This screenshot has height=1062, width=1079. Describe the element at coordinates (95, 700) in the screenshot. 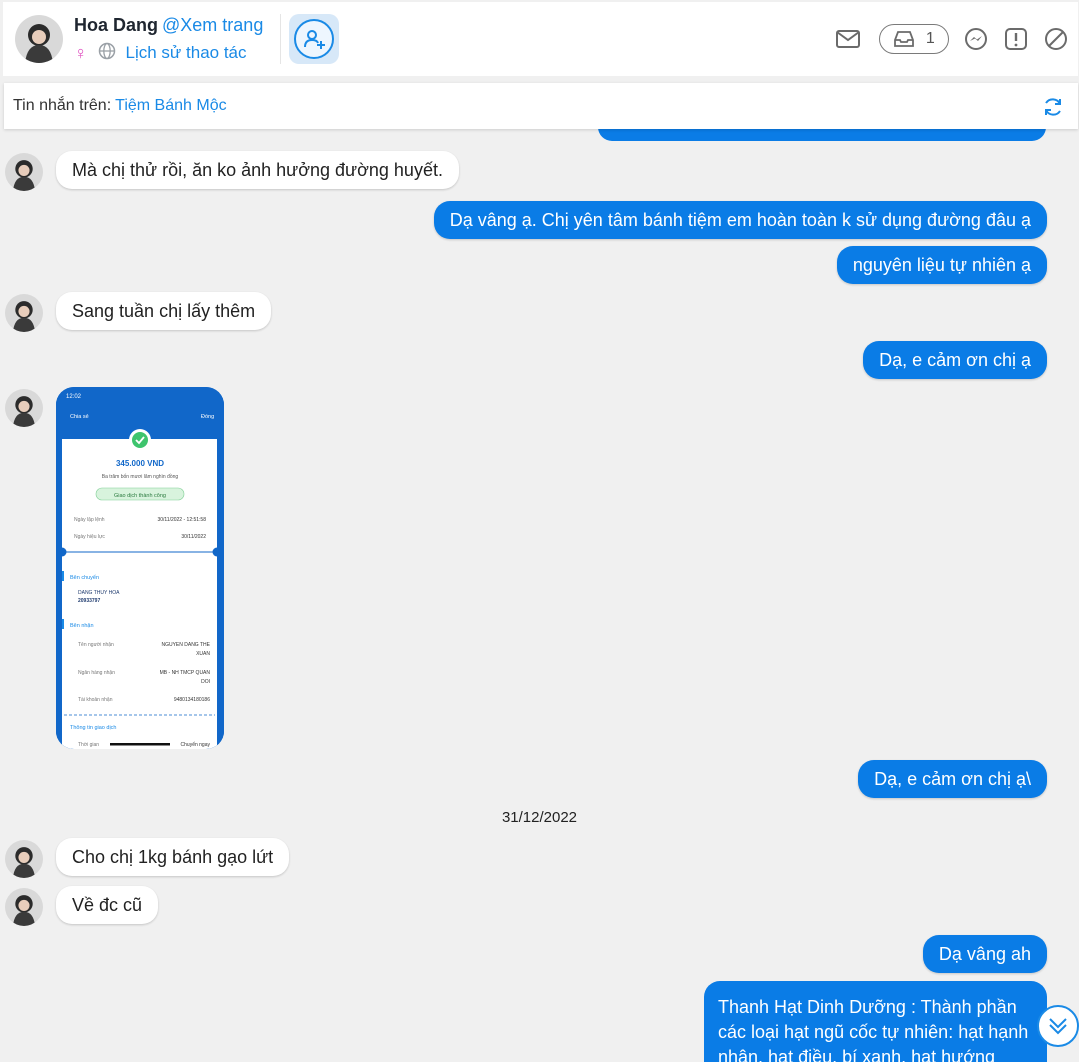

I see `receipt-account-label: Tài khoản nhận` at that location.